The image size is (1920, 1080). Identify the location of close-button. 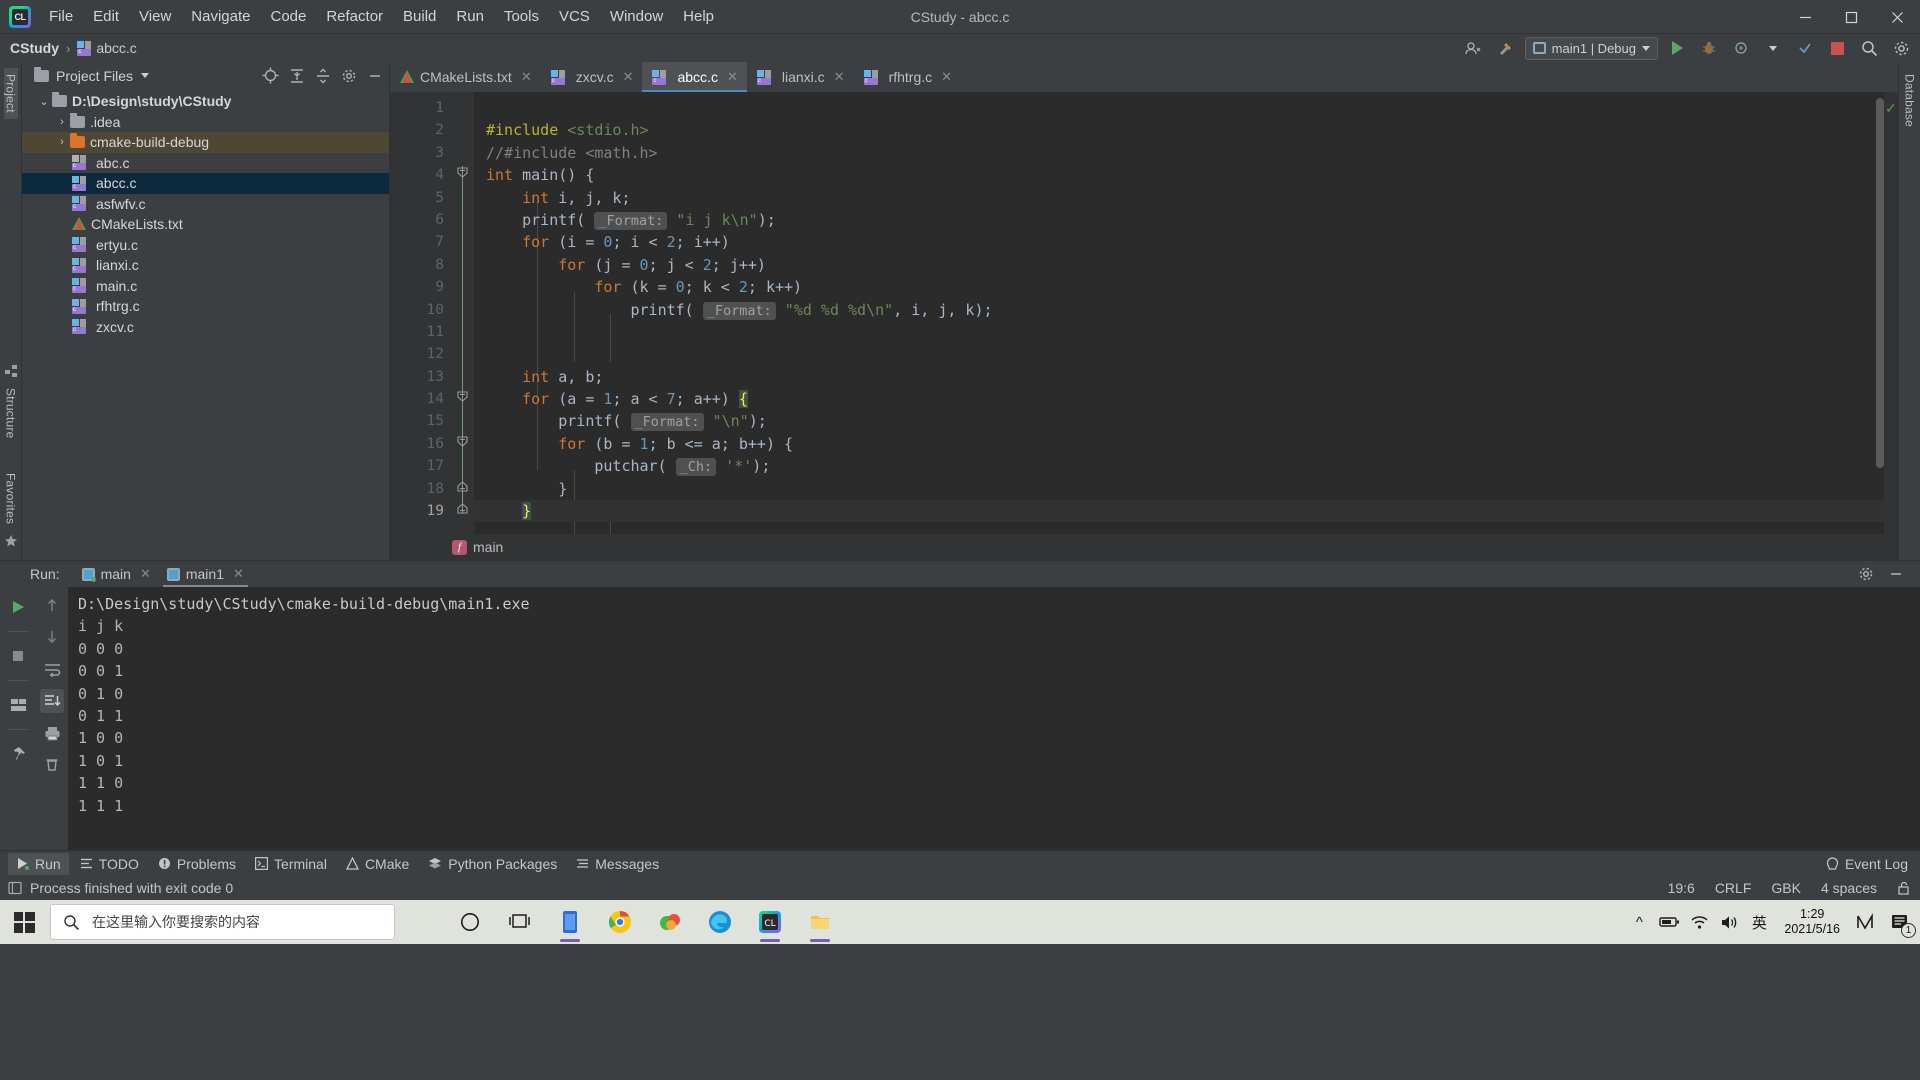
(1897, 17).